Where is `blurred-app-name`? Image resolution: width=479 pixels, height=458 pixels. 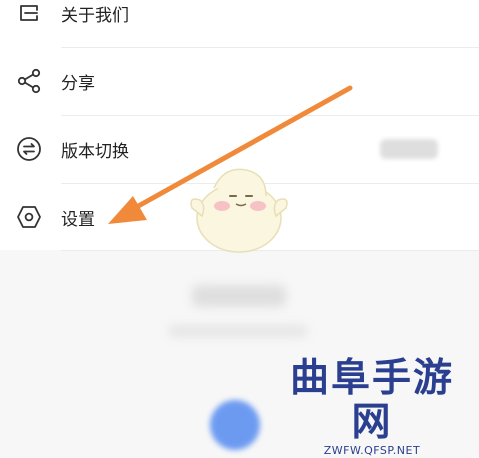 blurred-app-name is located at coordinates (239, 296).